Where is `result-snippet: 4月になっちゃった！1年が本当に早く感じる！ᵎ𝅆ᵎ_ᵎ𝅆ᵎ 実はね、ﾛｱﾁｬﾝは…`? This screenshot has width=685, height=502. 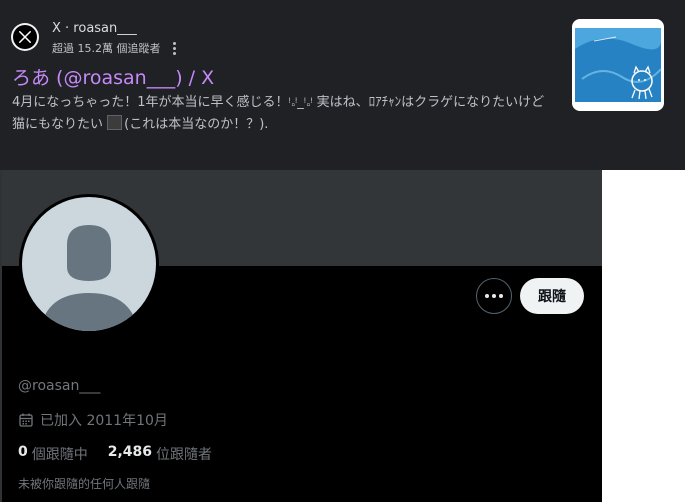 result-snippet: 4月になっちゃった！1年が本当に早く感じる！ᵎ𝅆ᵎ_ᵎ𝅆ᵎ 実はね、ﾛｱﾁｬﾝは… is located at coordinates (282, 114).